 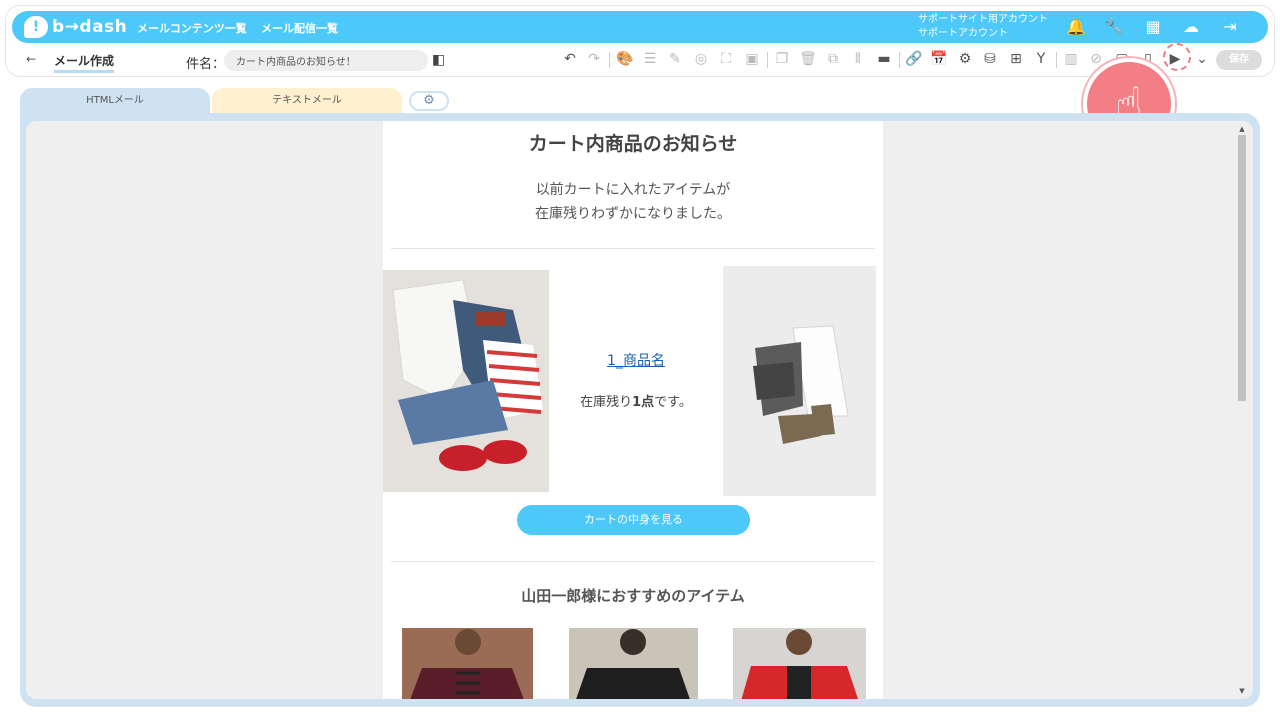 What do you see at coordinates (650, 59) in the screenshot?
I see `align-icon: ☰` at bounding box center [650, 59].